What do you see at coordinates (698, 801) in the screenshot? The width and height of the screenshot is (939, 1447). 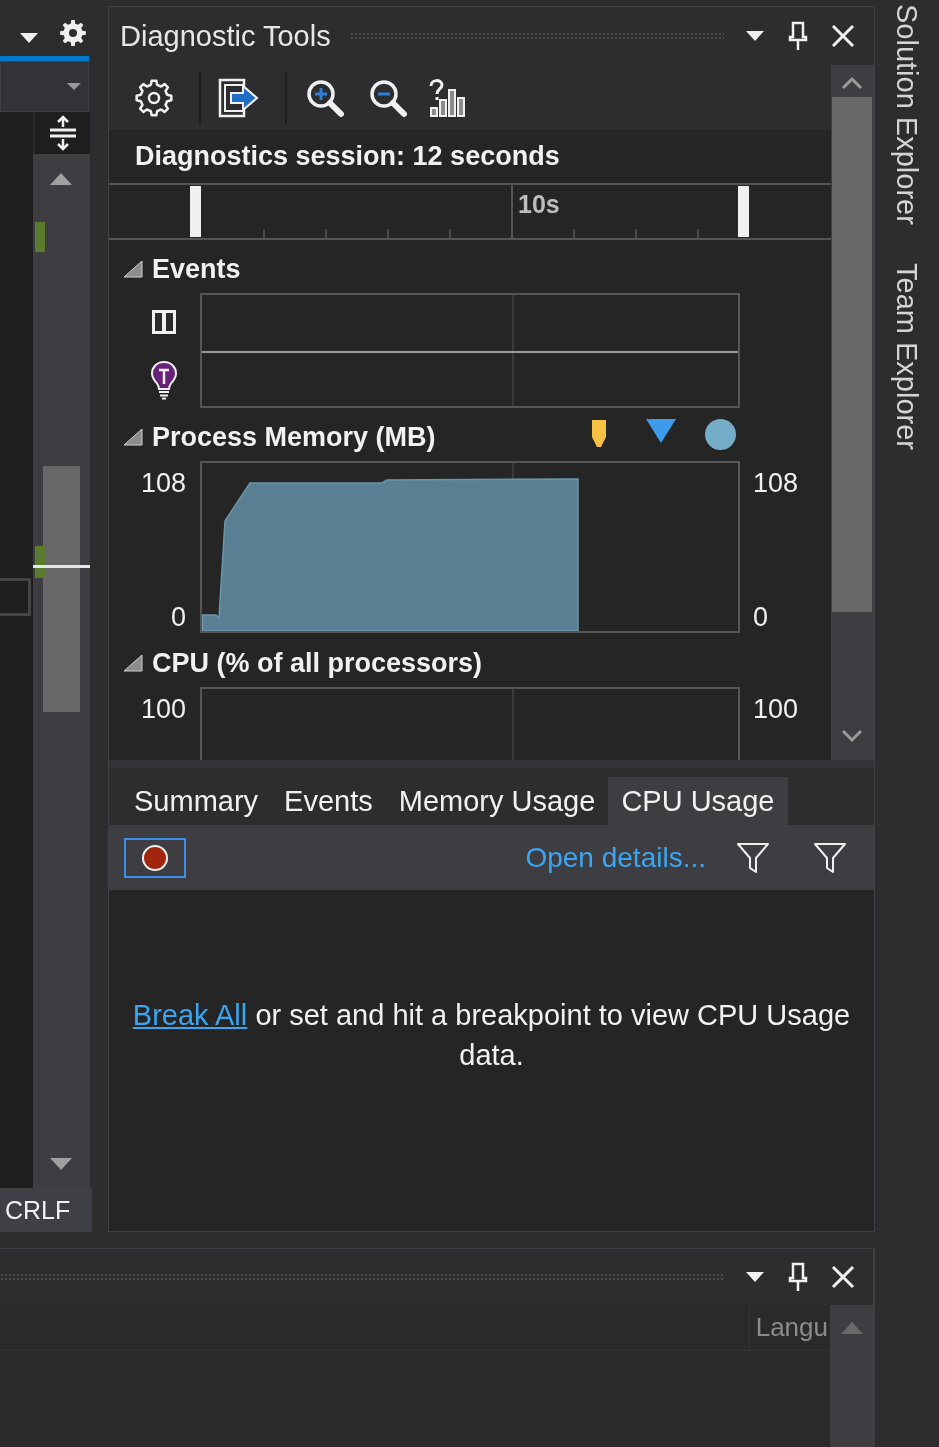 I see `tab: CPU Usage` at bounding box center [698, 801].